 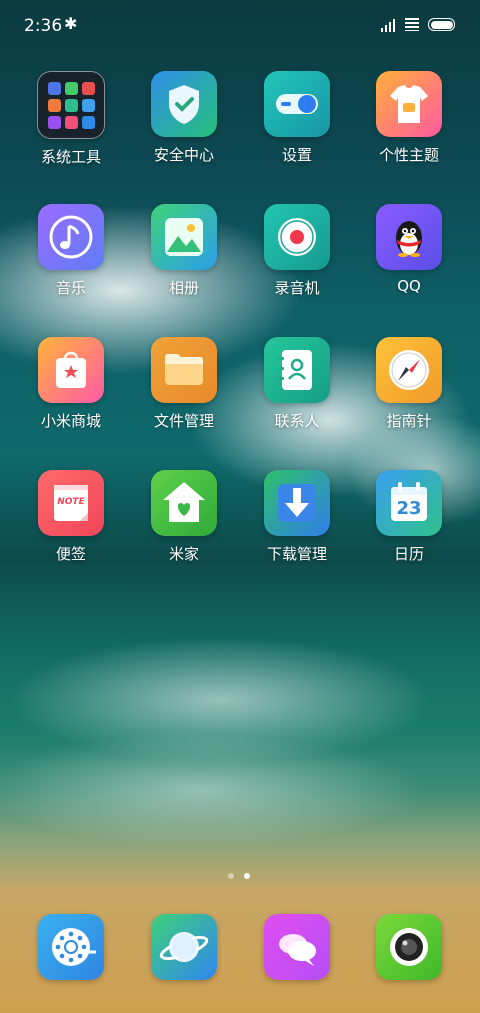 I want to click on data-icon, so click(x=412, y=24).